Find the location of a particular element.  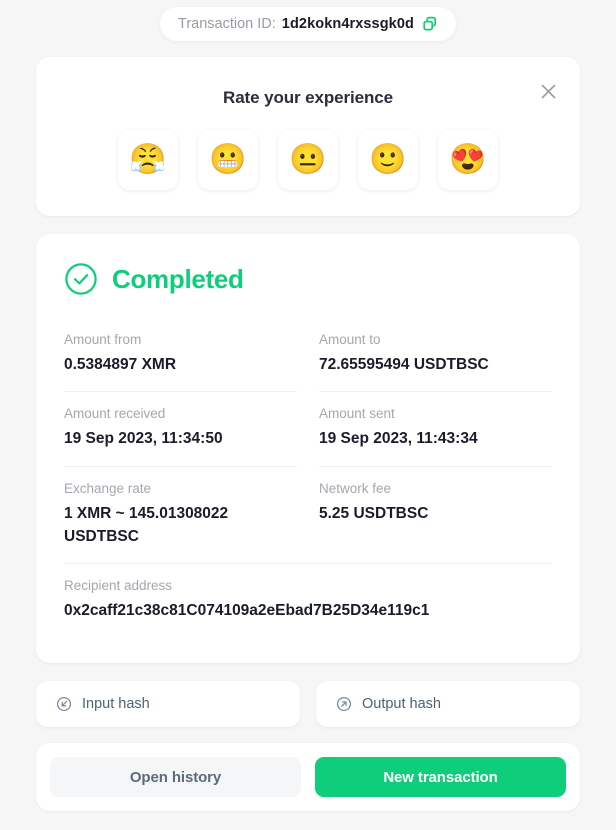

actions-card: Open history New transaction is located at coordinates (308, 777).